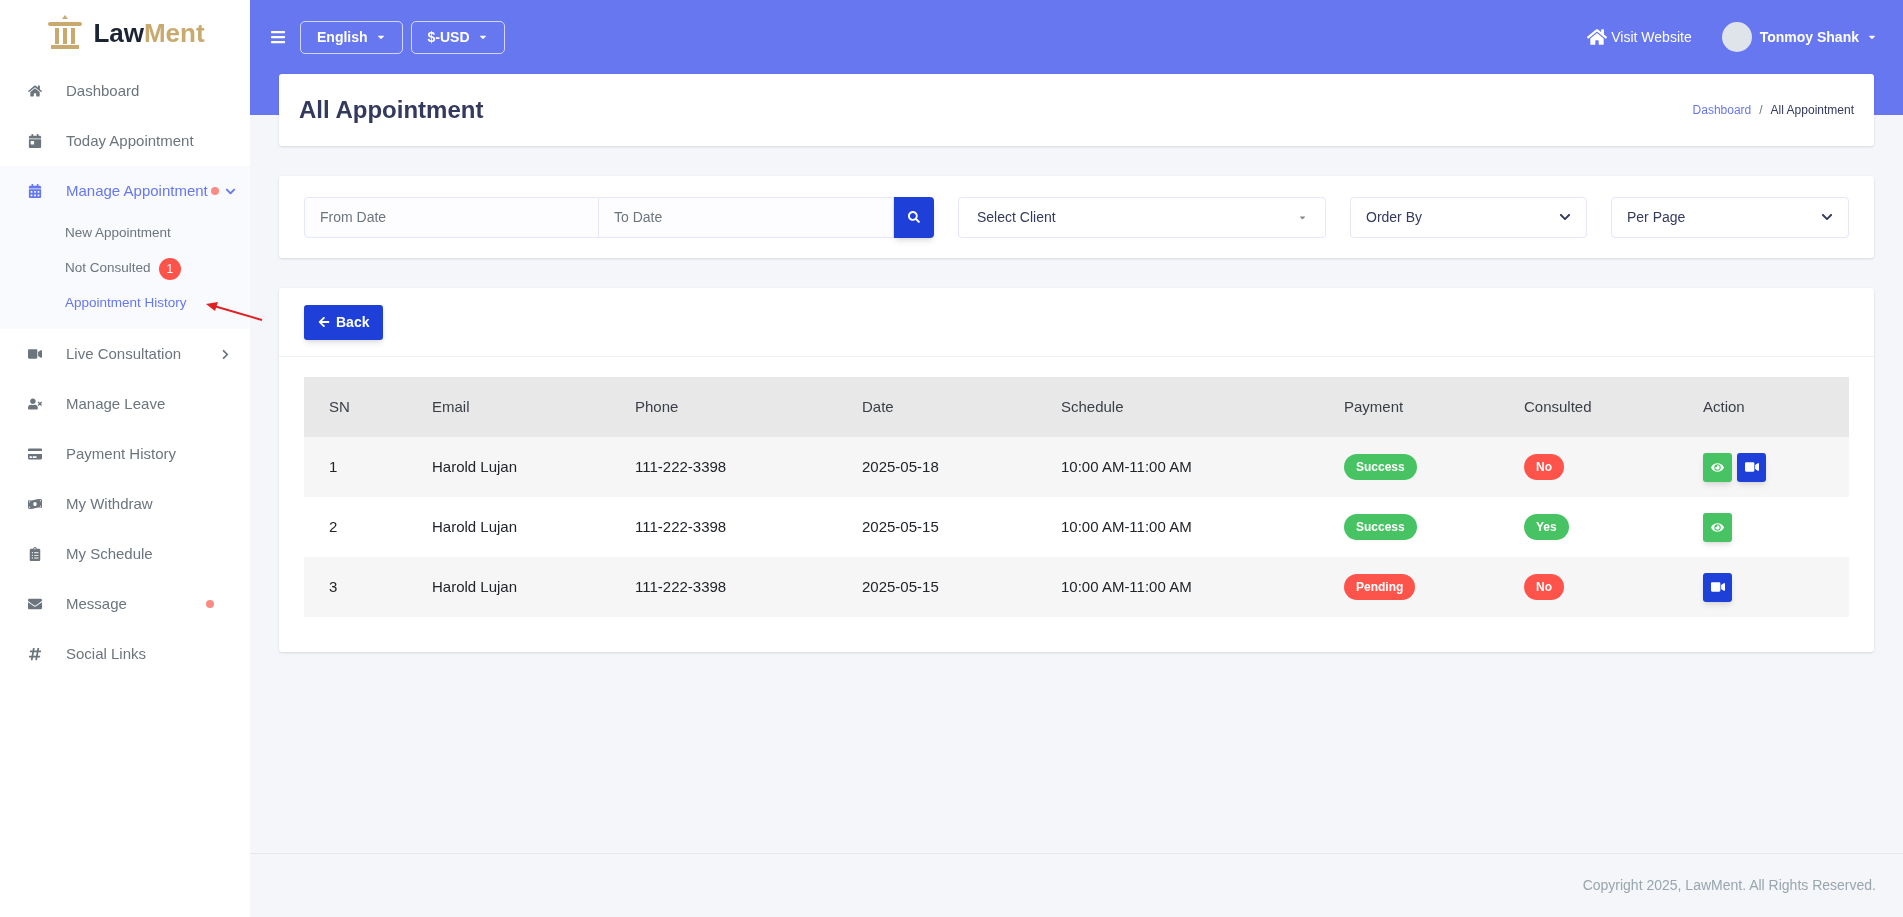 This screenshot has height=917, width=1903. Describe the element at coordinates (108, 268) in the screenshot. I see `submenu-item: Not Consulted` at that location.